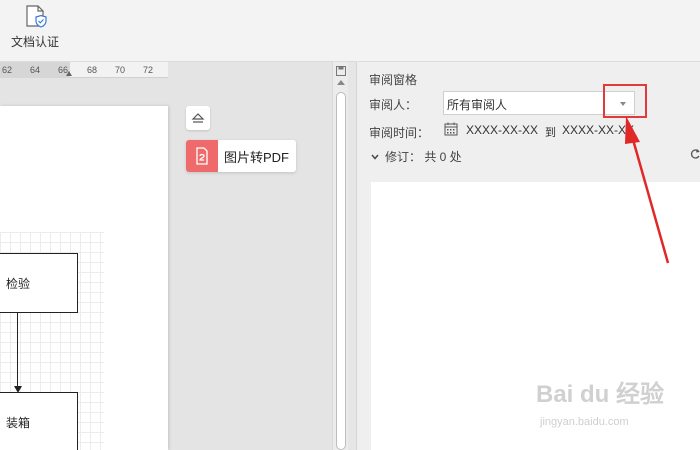 This screenshot has height=450, width=700. I want to click on chevron-down-icon, so click(375, 157).